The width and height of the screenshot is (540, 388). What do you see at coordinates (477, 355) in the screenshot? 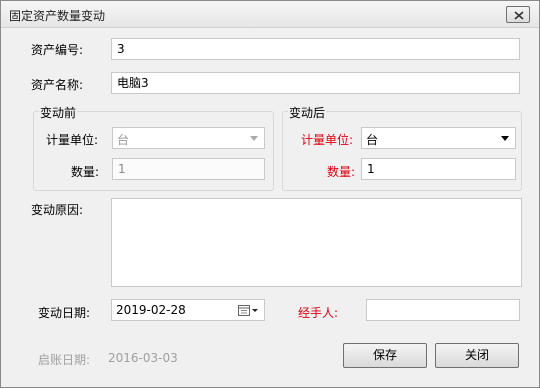
I see `close-button: 关闭` at bounding box center [477, 355].